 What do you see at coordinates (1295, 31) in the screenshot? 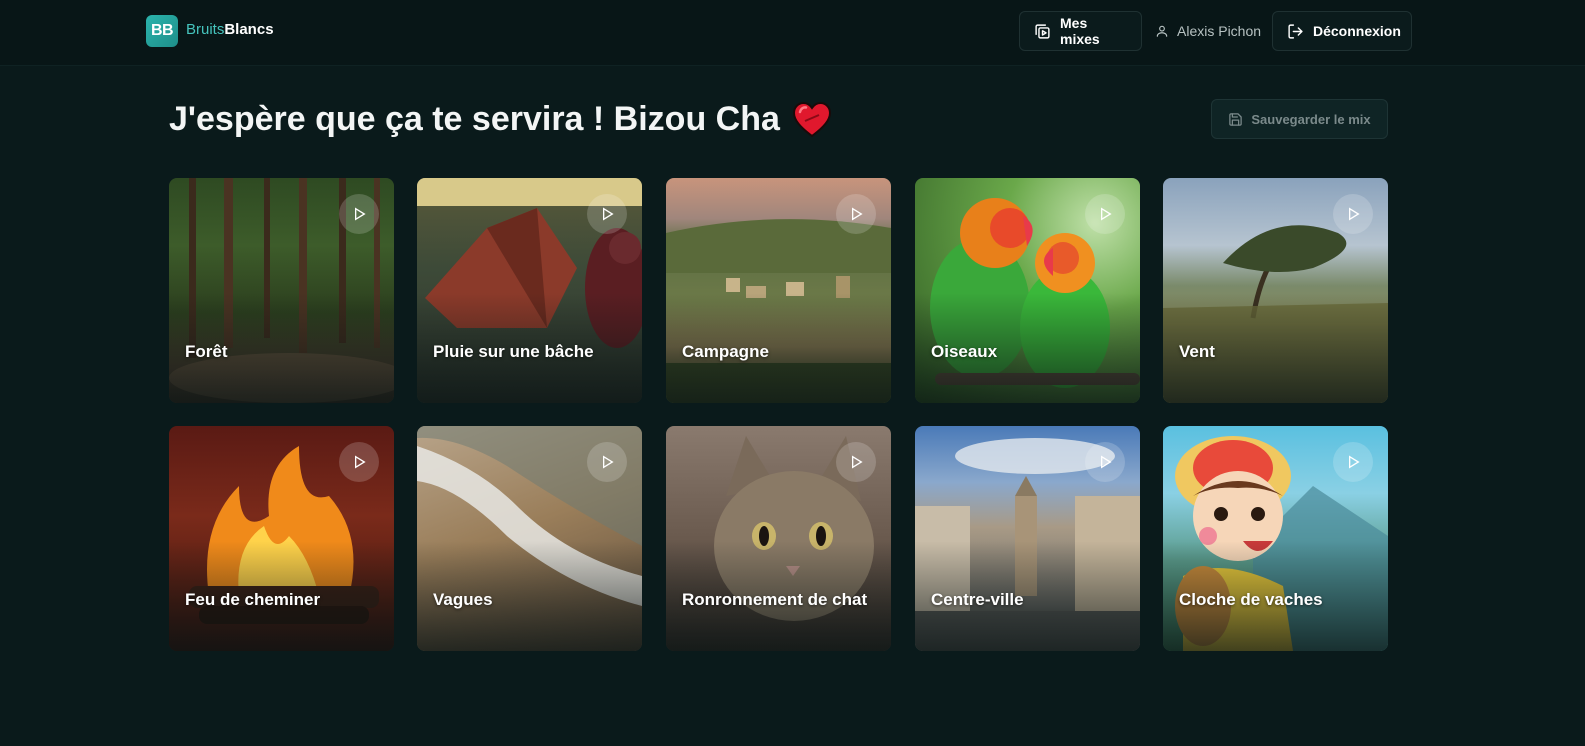
I see `logout-icon` at bounding box center [1295, 31].